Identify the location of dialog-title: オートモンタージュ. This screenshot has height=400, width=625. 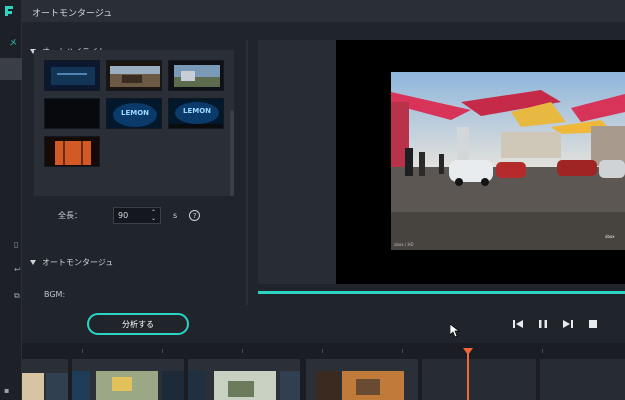
(72, 14).